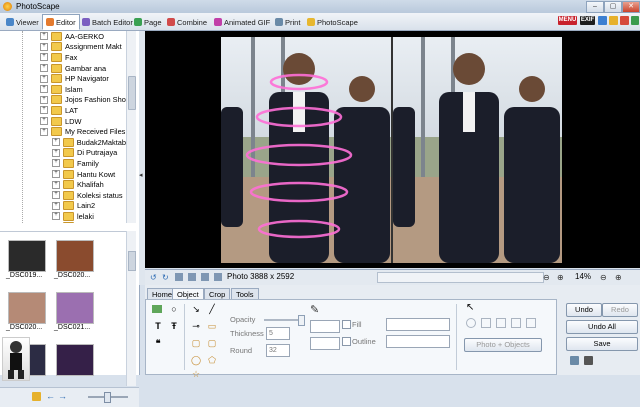  I want to click on line-style-dropdown, so click(325, 326).